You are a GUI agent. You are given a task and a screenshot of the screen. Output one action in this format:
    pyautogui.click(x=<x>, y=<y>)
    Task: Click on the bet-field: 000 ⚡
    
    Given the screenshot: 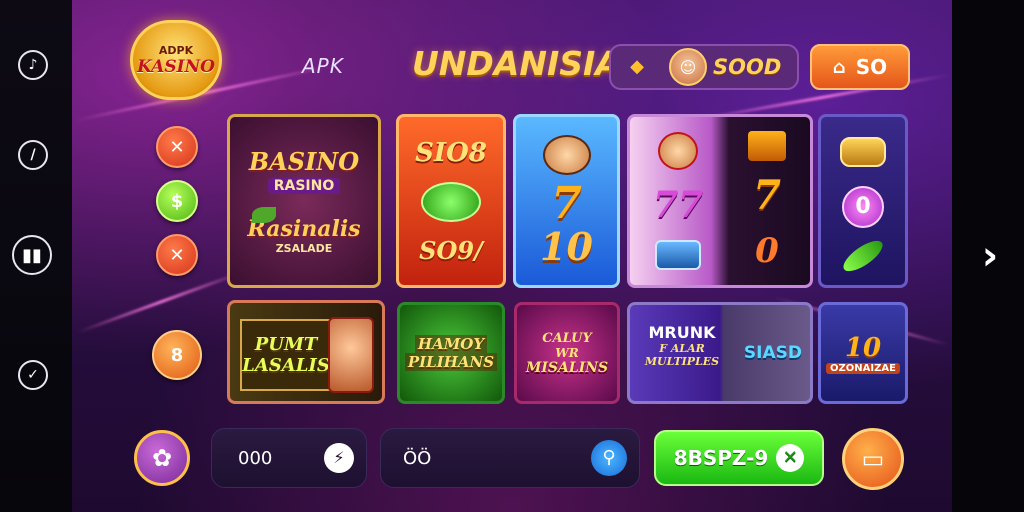 What is the action you would take?
    pyautogui.click(x=289, y=458)
    